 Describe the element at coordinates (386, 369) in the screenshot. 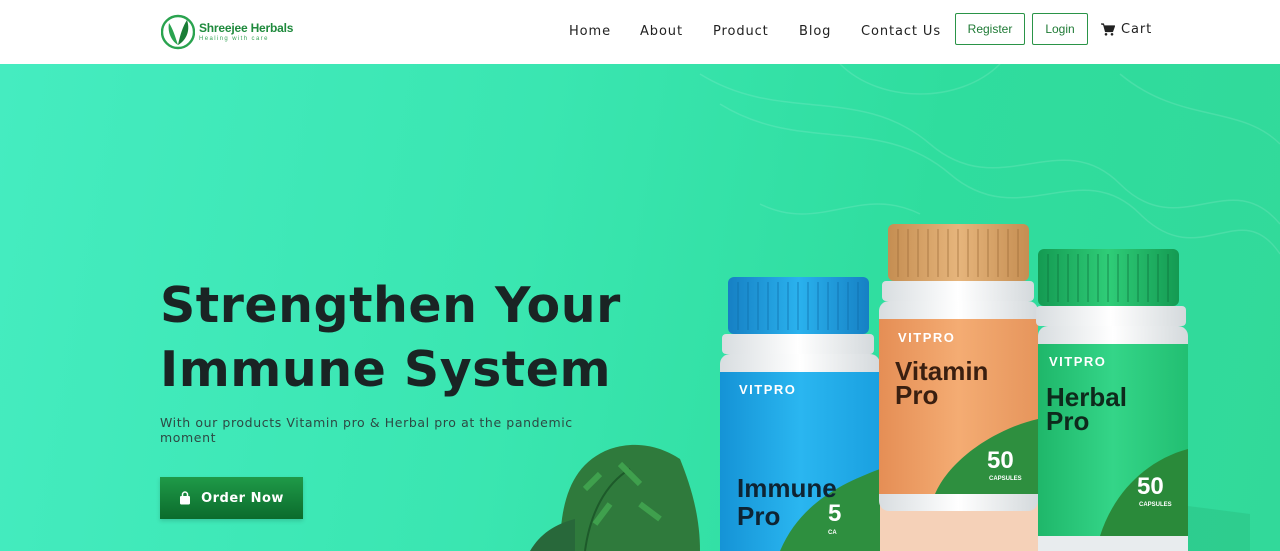

I see `hero-title-line2: Immune System` at that location.